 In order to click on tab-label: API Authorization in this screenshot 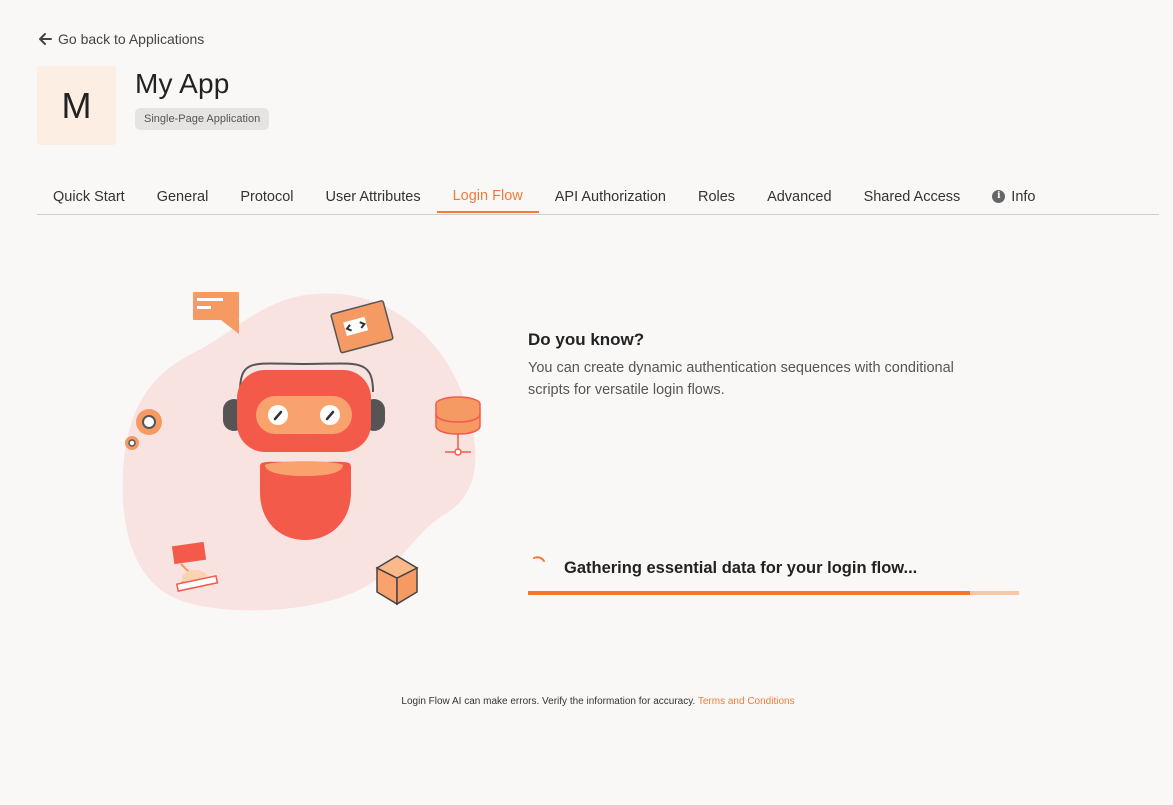, I will do `click(610, 196)`.